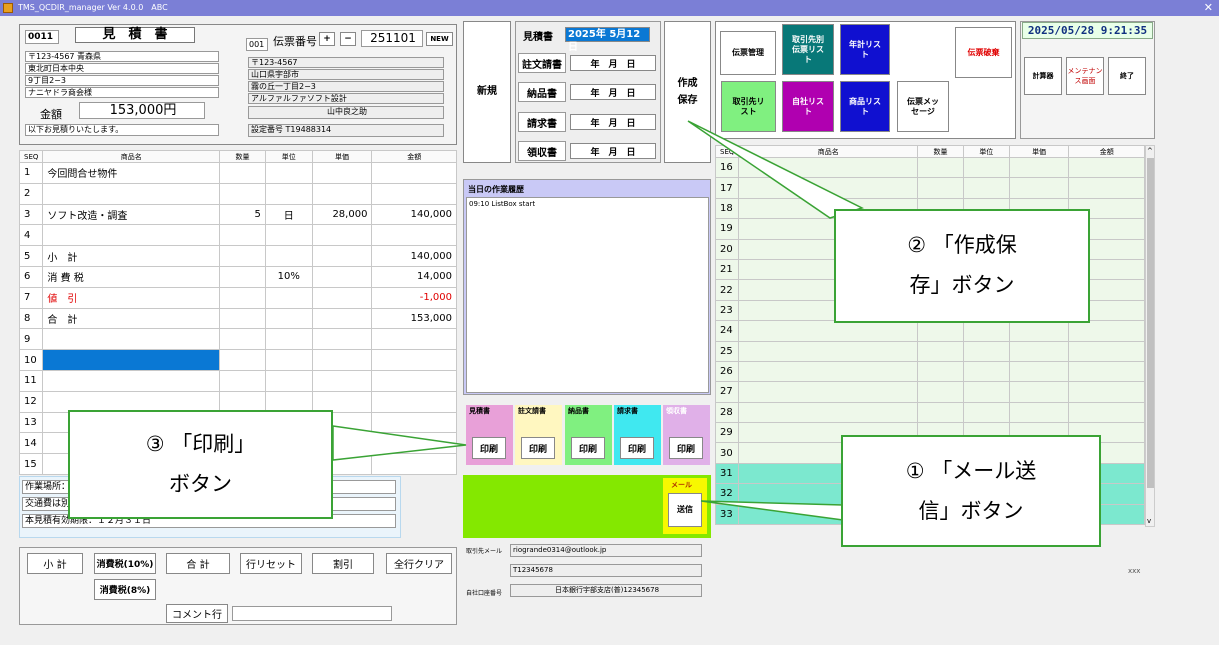  I want to click on comment-row-button: コメント行, so click(197, 613).